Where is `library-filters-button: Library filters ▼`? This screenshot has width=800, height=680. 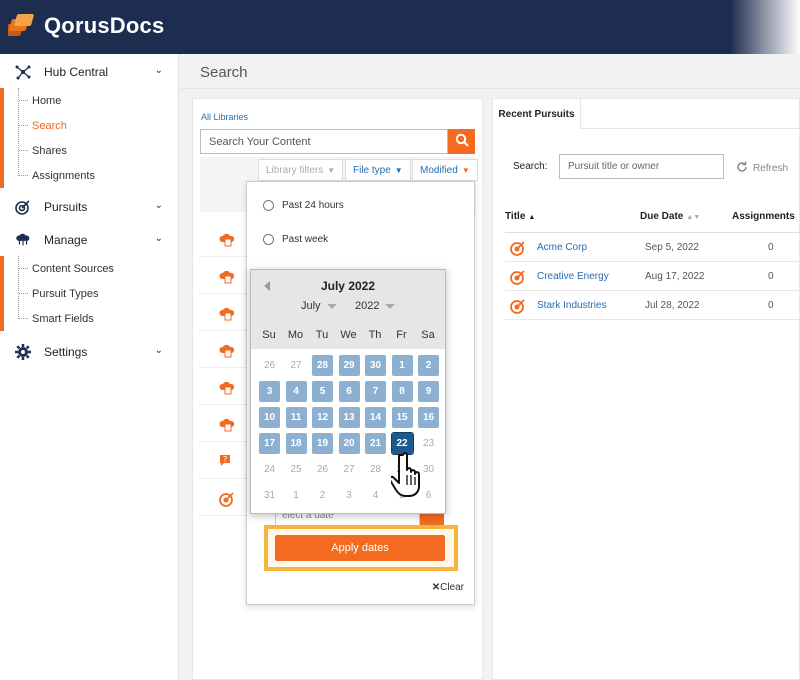
library-filters-button: Library filters ▼ is located at coordinates (301, 170).